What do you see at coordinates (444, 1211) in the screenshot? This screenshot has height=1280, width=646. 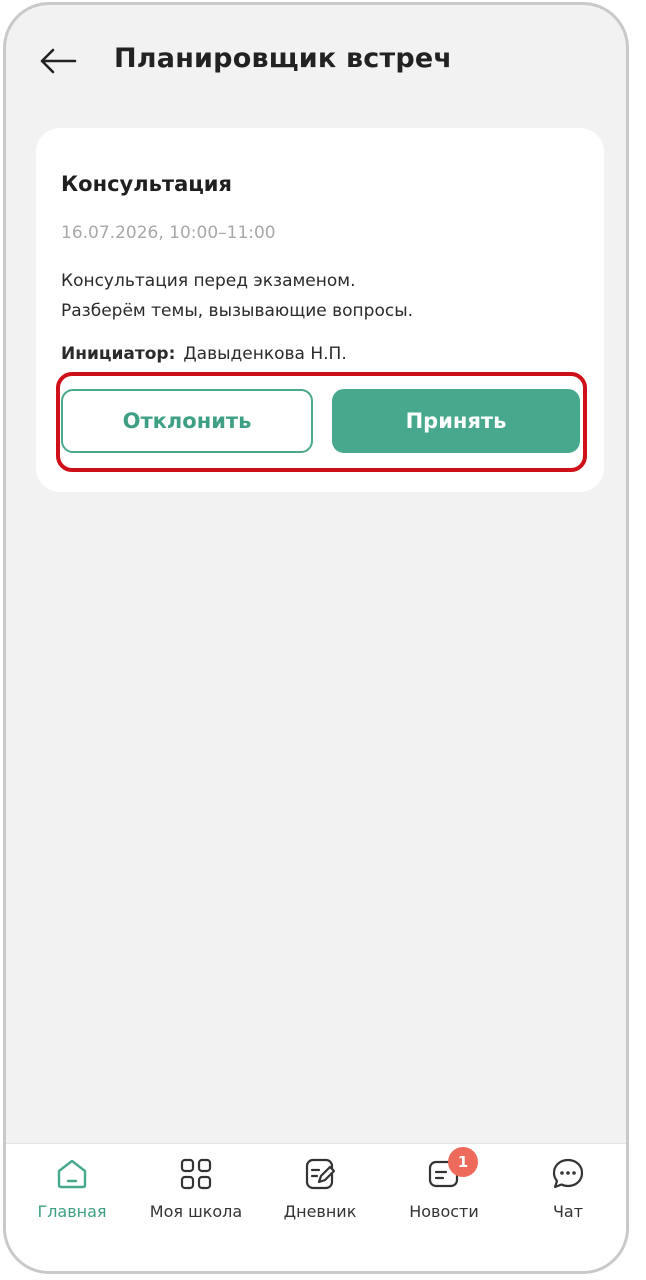 I see `nav-label: Новости` at bounding box center [444, 1211].